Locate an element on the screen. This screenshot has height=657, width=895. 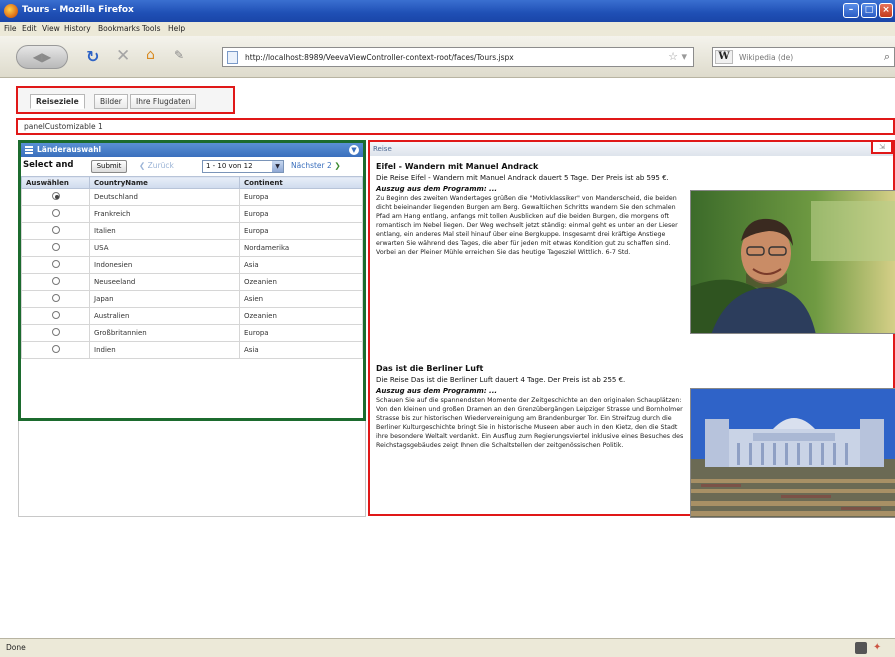
stop-icon: ✕ is located at coordinates (123, 56).